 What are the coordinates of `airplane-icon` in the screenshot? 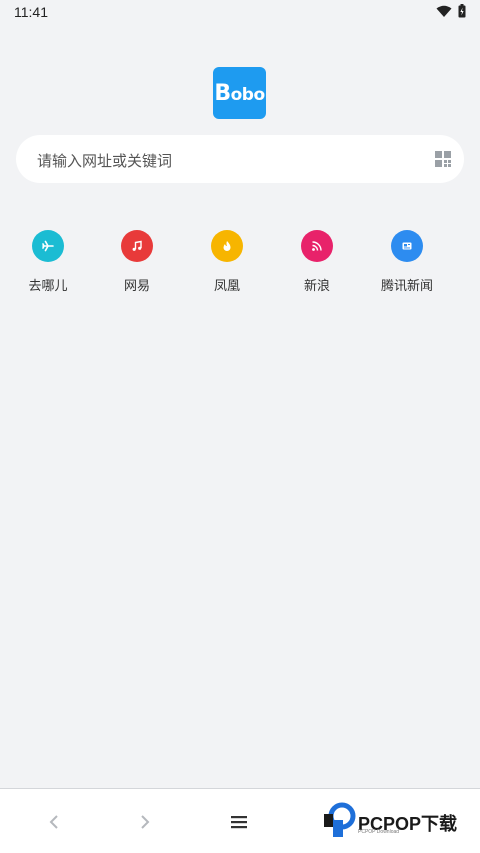 It's located at (48, 246).